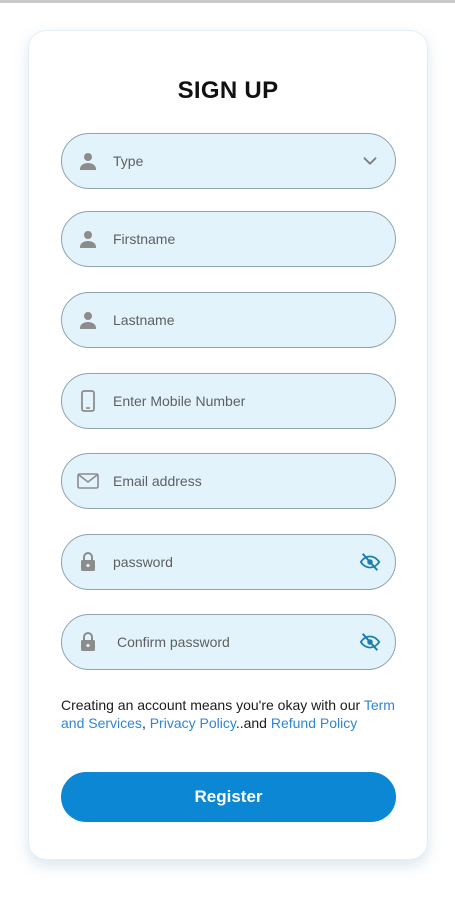 This screenshot has height=900, width=455. I want to click on email-placeholder: Email address, so click(157, 481).